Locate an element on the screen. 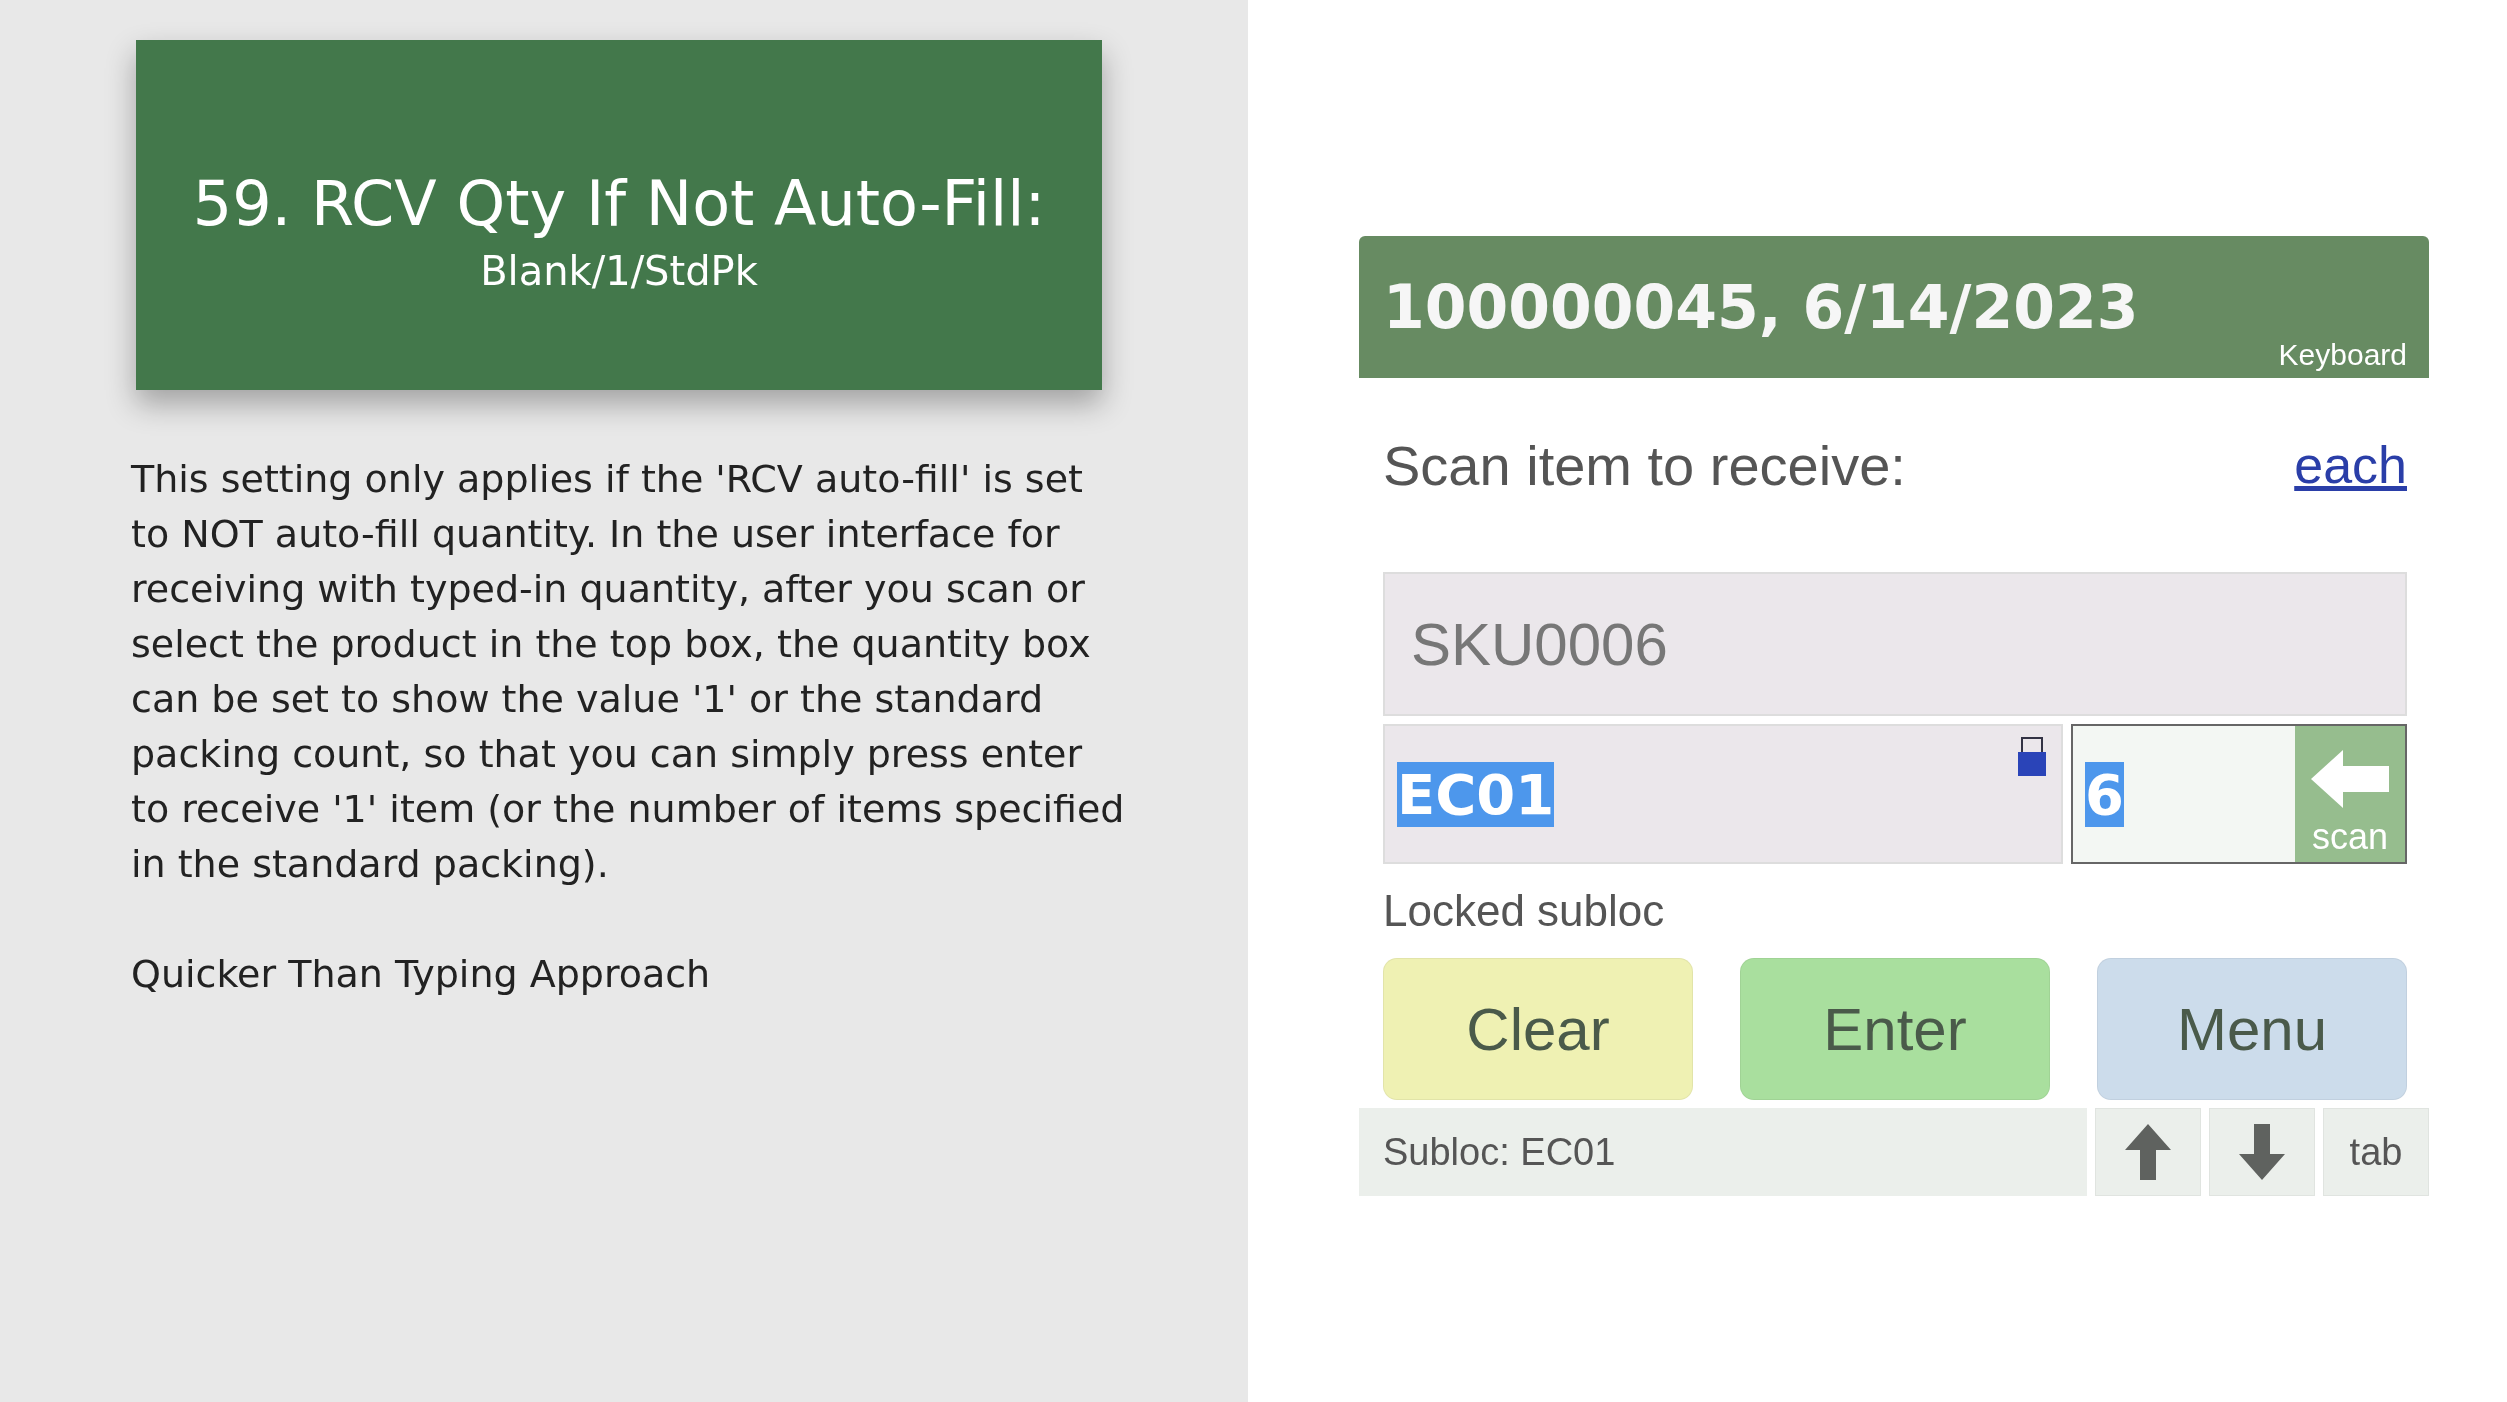 The height and width of the screenshot is (1402, 2507). action-button: Clear is located at coordinates (1538, 1029).